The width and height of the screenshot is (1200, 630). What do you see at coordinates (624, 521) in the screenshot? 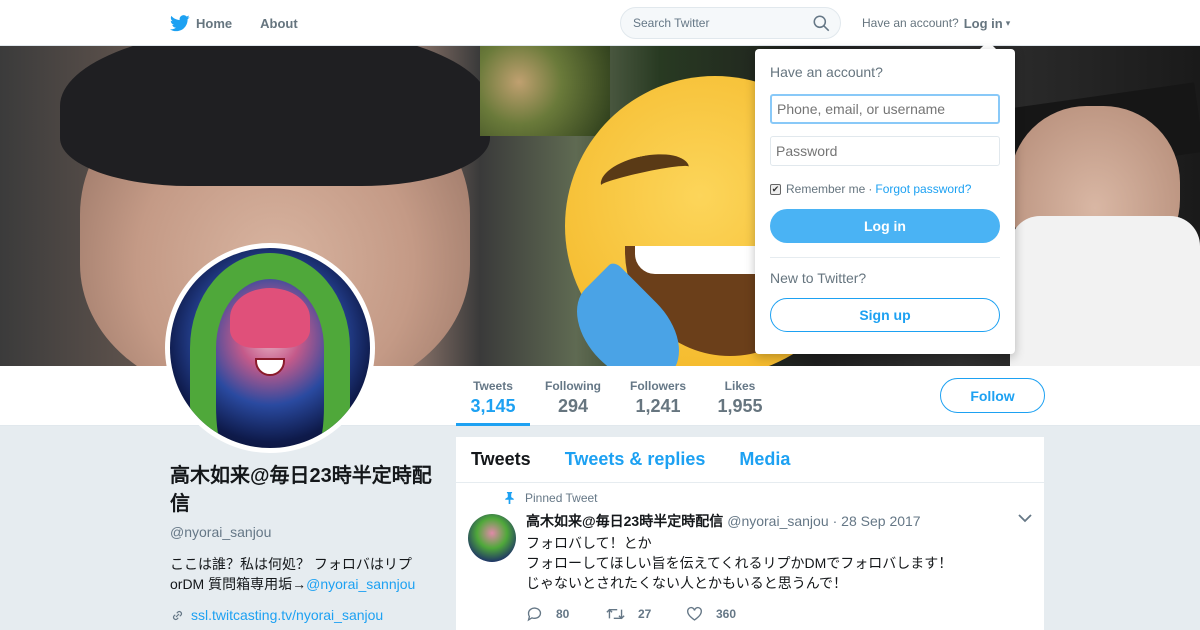
I see `tweet-author-name: 高木如来@毎日23時半定時配信` at bounding box center [624, 521].